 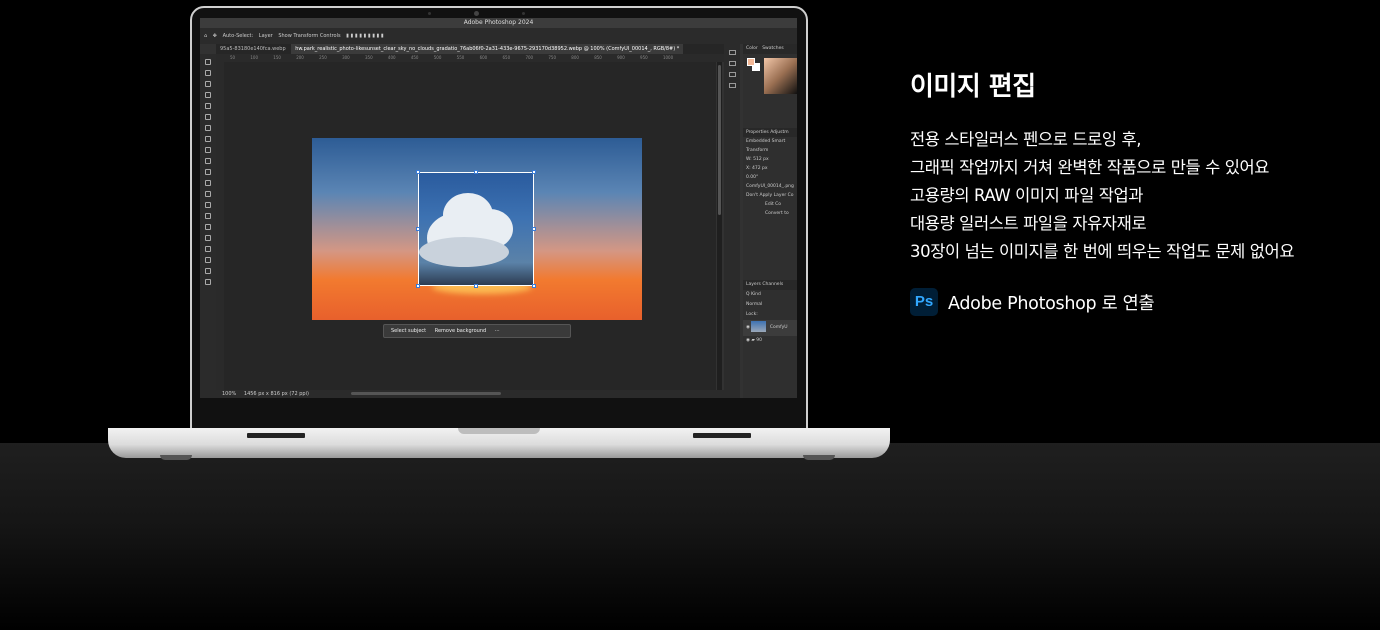 I want to click on lasso-tool-icon, so click(x=208, y=84).